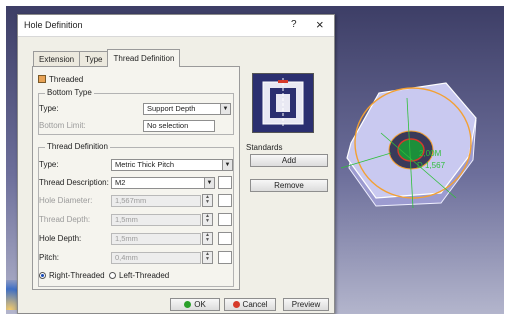 This screenshot has height=320, width=510. What do you see at coordinates (168, 125) in the screenshot?
I see `bottom-limit-value: No selection` at bounding box center [168, 125].